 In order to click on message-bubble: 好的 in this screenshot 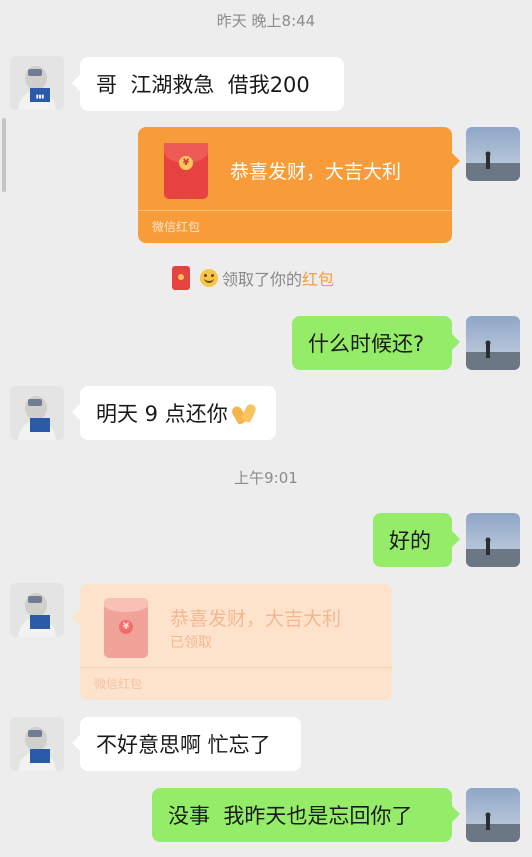, I will do `click(416, 540)`.